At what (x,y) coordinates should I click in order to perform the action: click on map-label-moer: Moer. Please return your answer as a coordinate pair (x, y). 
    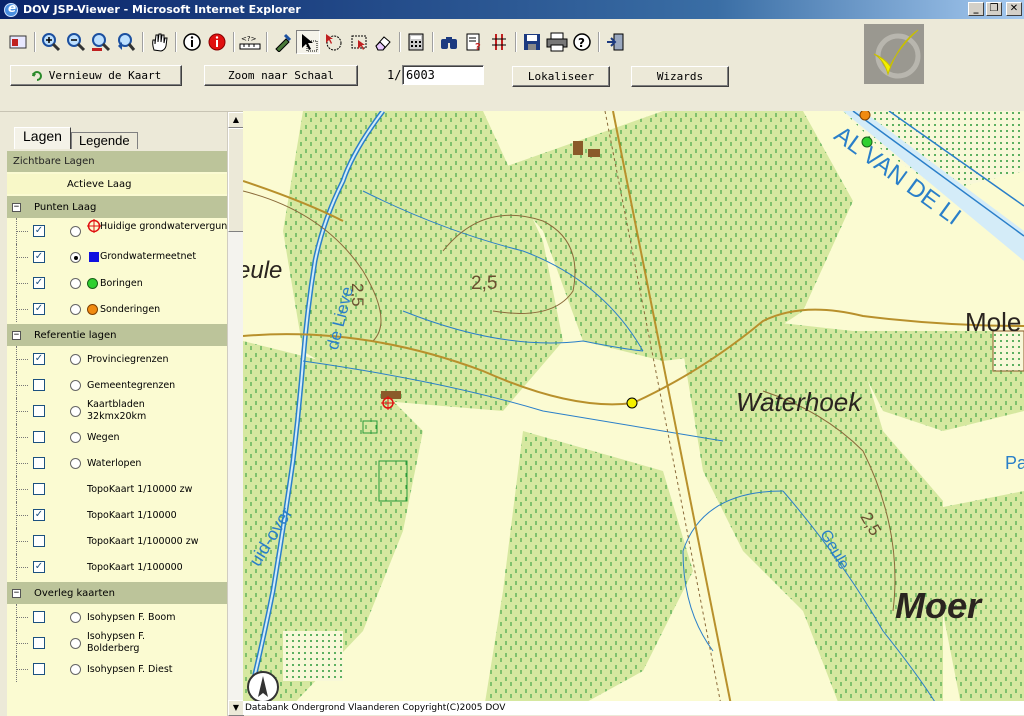
    Looking at the image, I should click on (938, 605).